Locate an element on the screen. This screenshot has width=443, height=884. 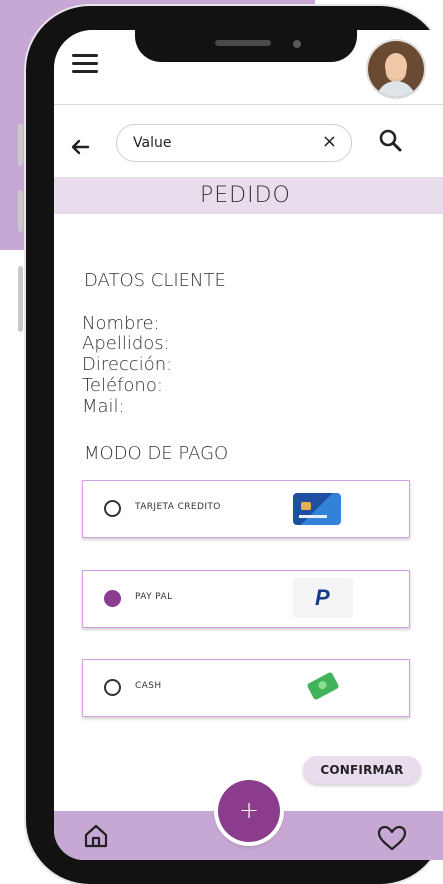
payment-option-cash: CASH is located at coordinates (246, 688).